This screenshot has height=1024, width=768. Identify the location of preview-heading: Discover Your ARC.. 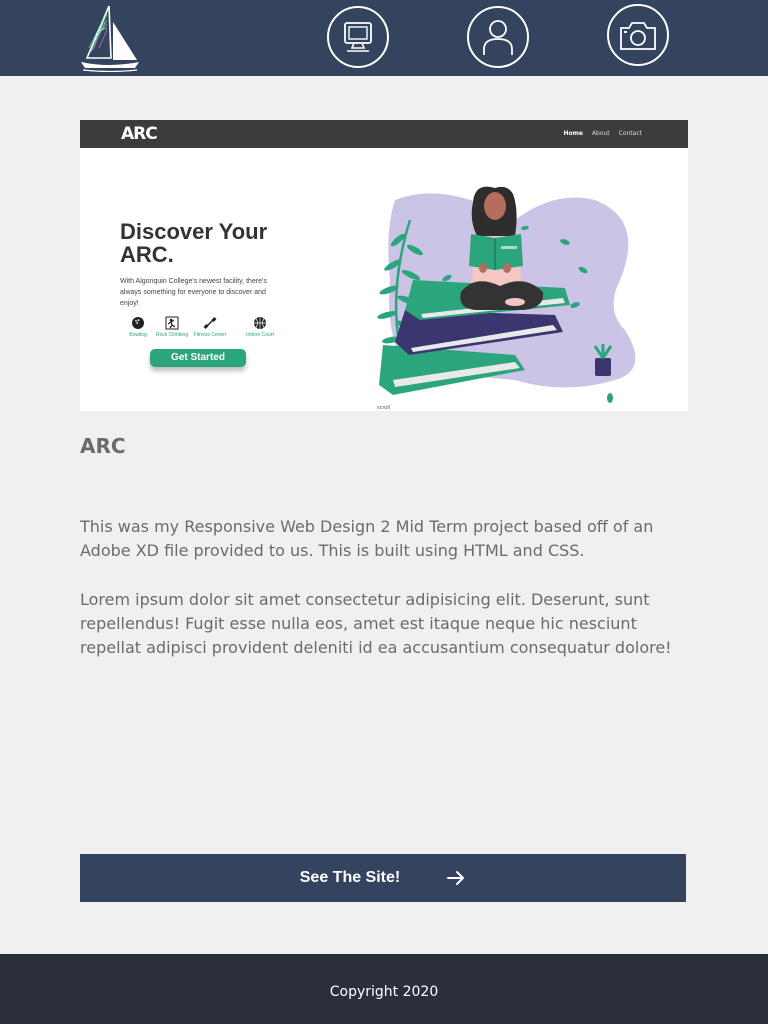
(194, 243).